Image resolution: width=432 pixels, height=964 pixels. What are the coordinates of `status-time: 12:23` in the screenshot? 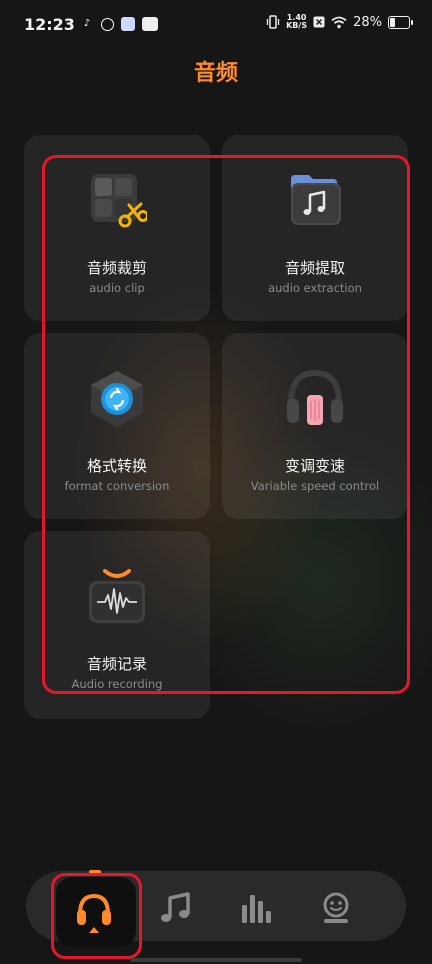 It's located at (49, 24).